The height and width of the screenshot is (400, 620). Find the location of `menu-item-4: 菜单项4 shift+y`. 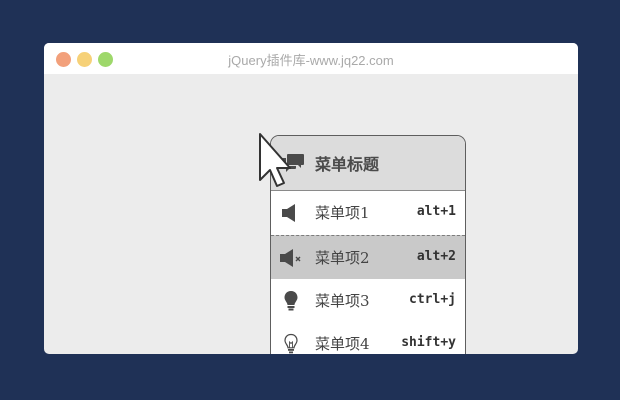

menu-item-4: 菜单项4 shift+y is located at coordinates (368, 338).